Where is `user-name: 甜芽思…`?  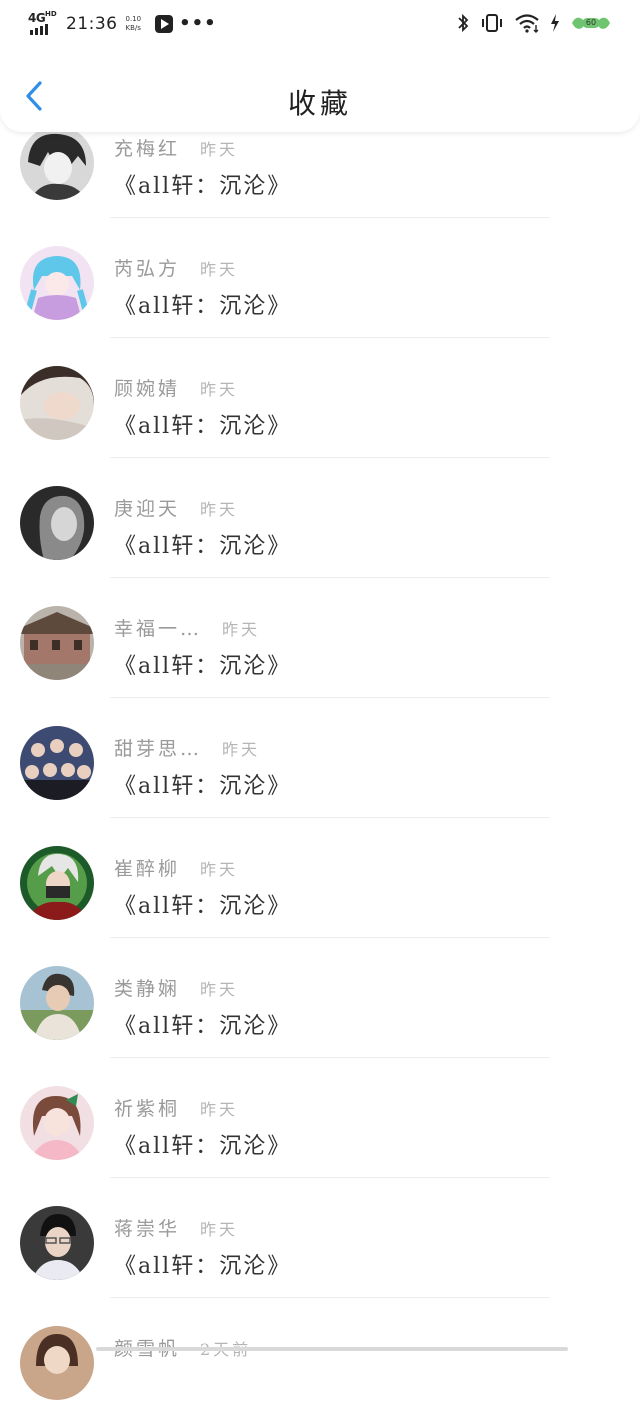 user-name: 甜芽思… is located at coordinates (158, 749).